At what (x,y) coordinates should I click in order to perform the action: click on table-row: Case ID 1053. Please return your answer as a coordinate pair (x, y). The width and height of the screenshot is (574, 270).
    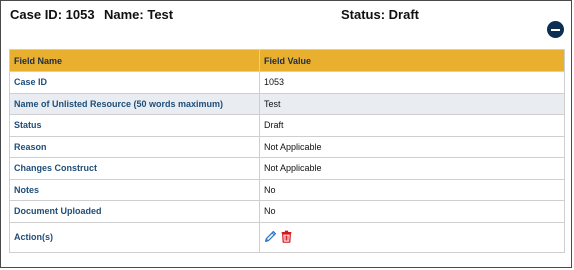
    Looking at the image, I should click on (287, 82).